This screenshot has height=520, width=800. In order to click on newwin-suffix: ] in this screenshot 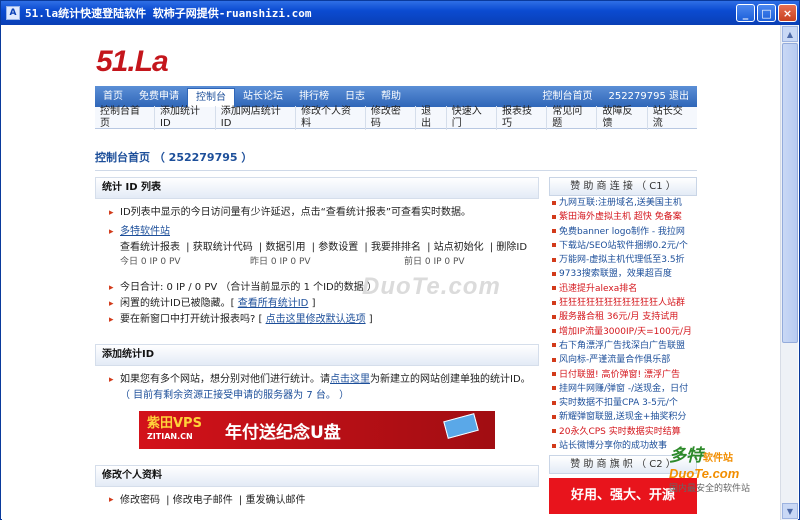, I will do `click(369, 319)`.